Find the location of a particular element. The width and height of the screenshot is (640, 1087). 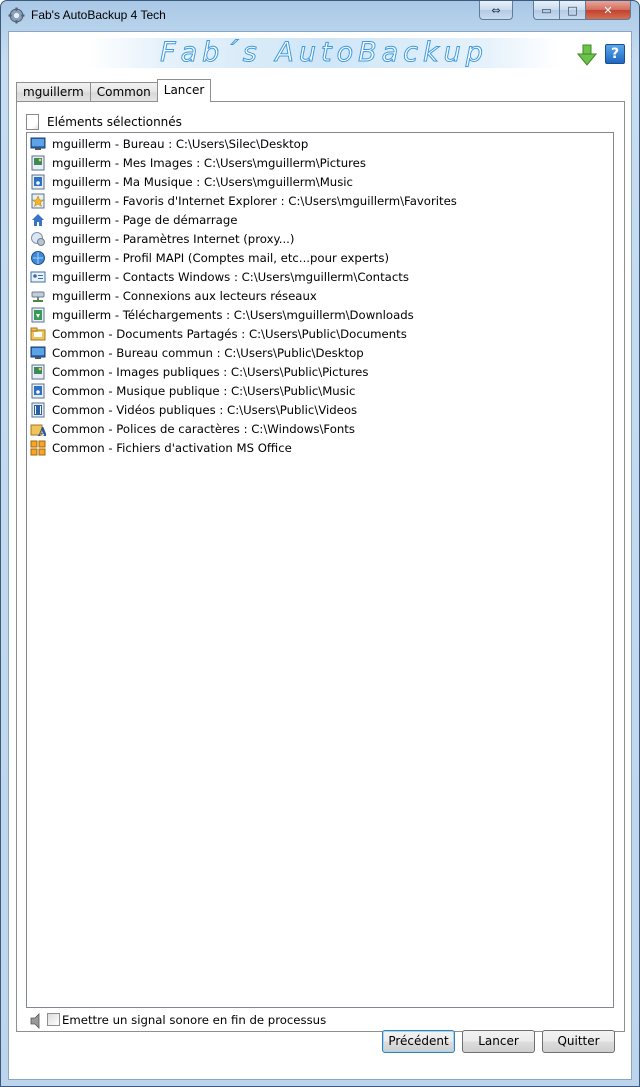

tab-lancer: Lancer is located at coordinates (184, 90).